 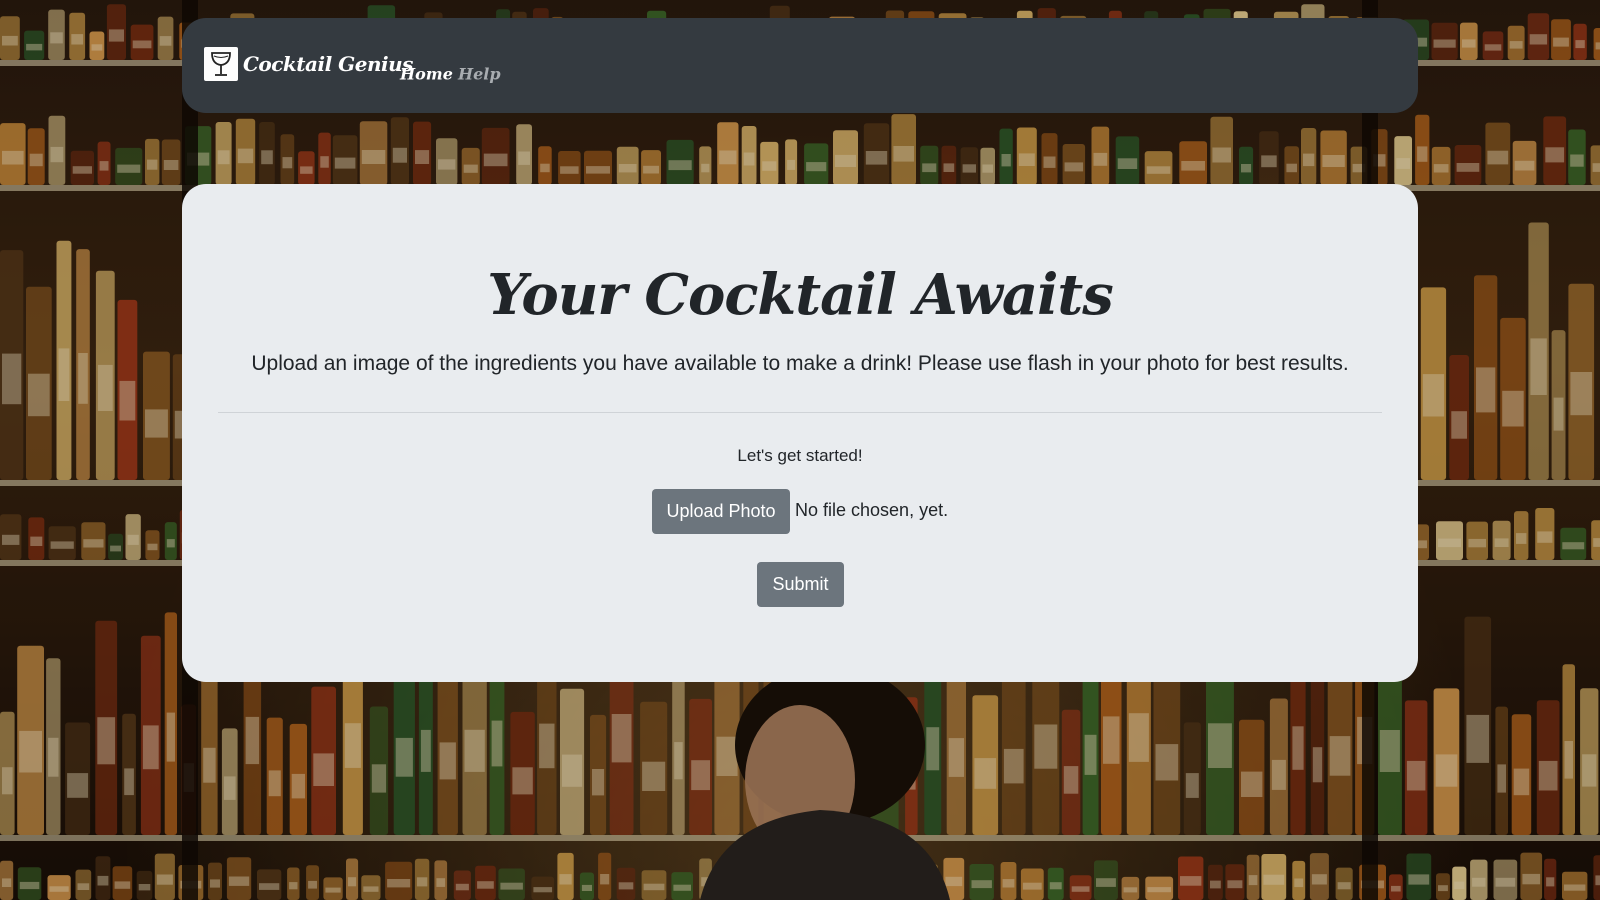 I want to click on brand-link: Cocktail Genius, so click(x=308, y=64).